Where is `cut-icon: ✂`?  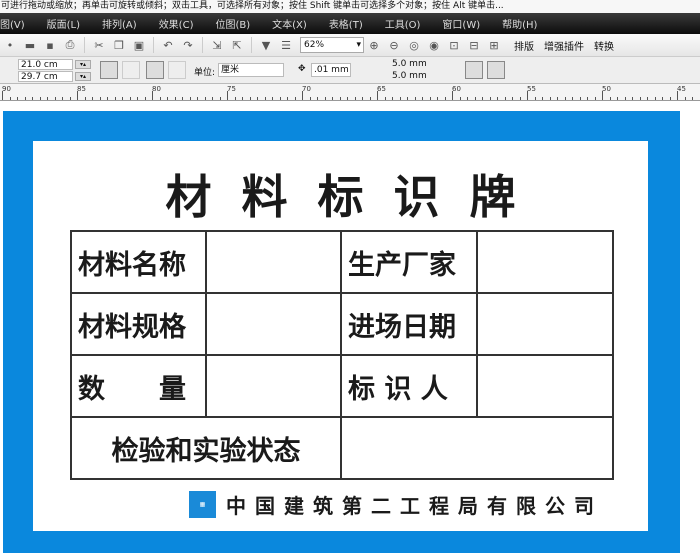 cut-icon: ✂ is located at coordinates (99, 45).